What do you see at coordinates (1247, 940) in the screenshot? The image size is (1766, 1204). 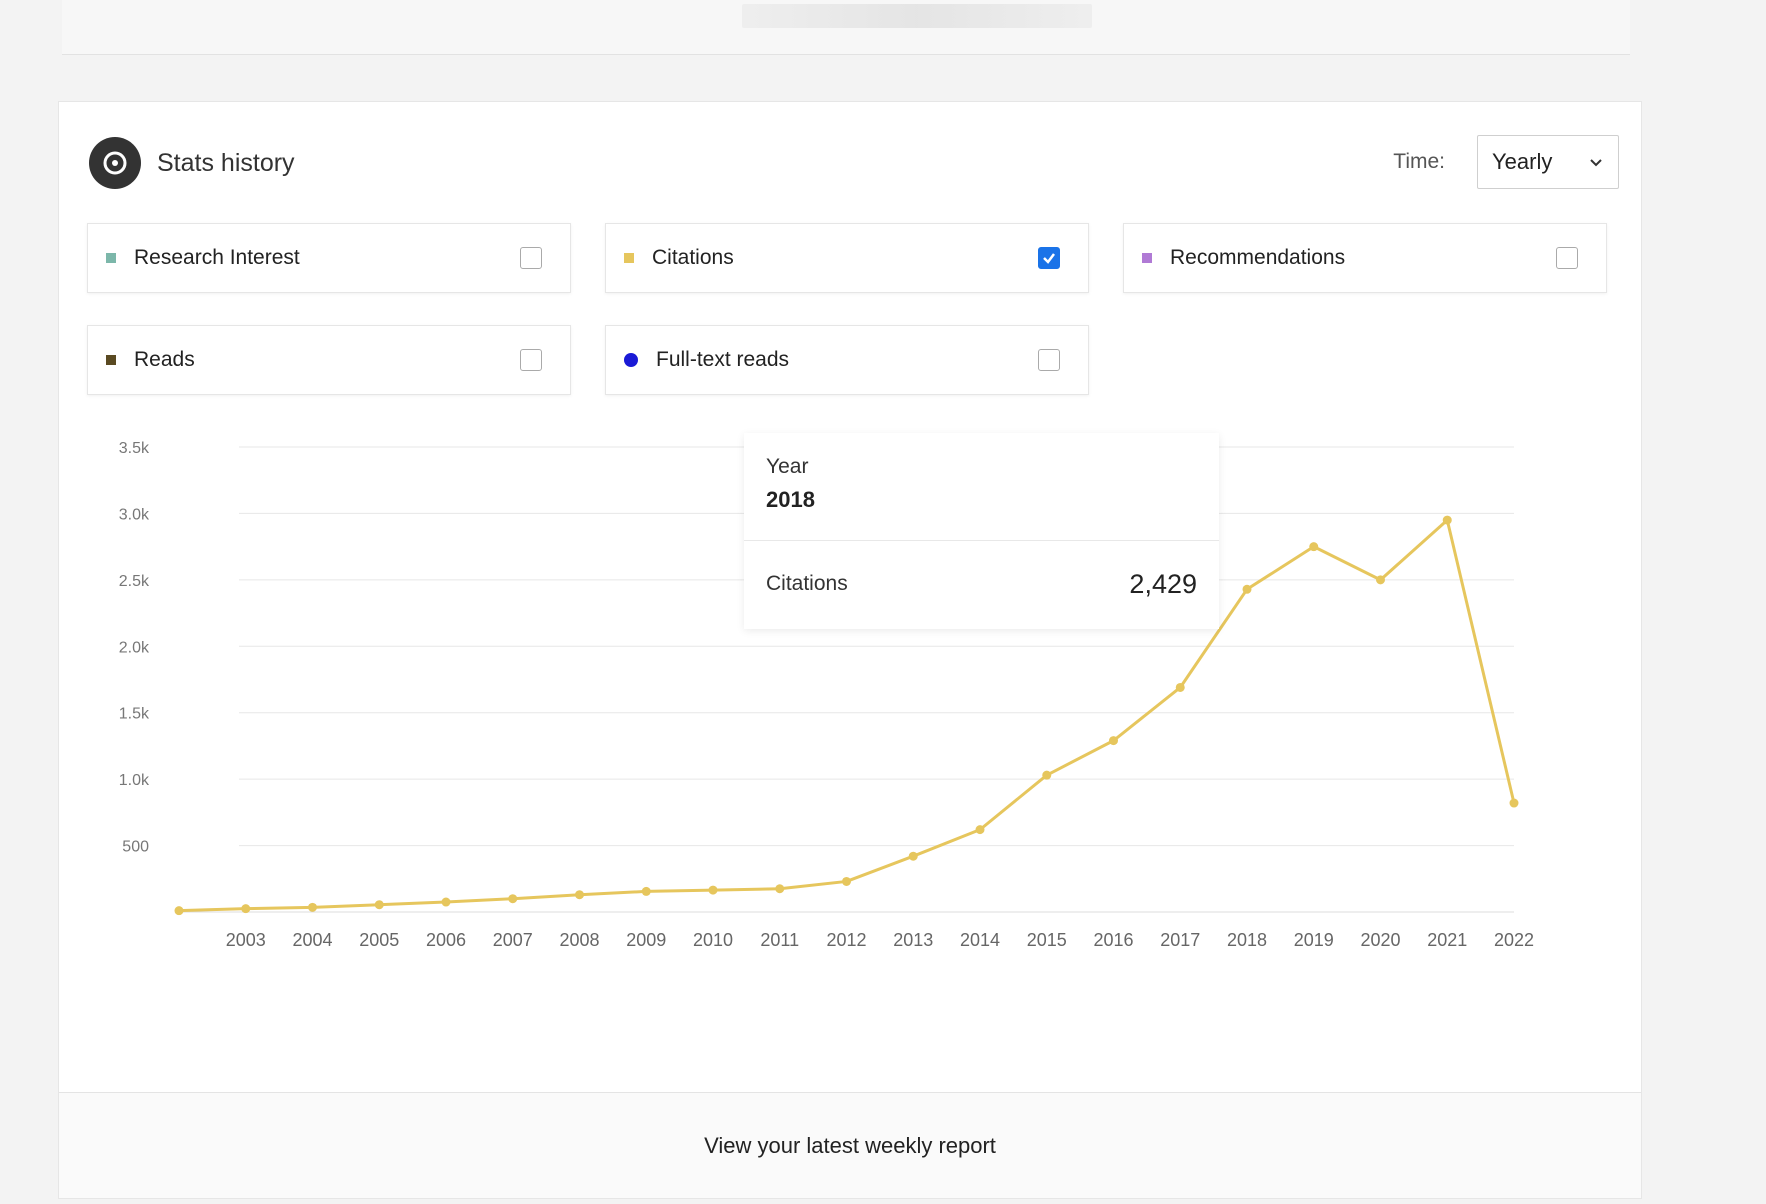 I see `x-tick-label: 2018` at bounding box center [1247, 940].